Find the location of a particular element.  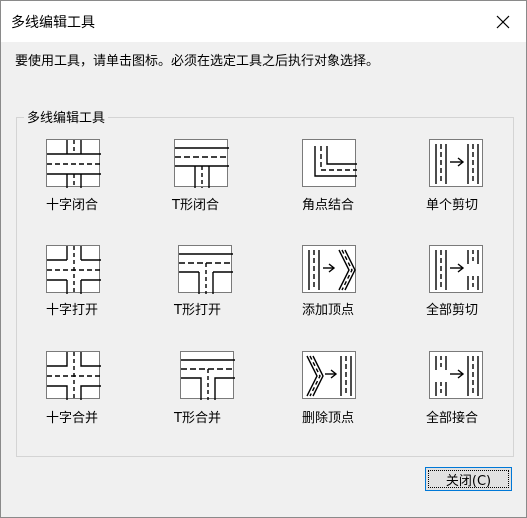

cut-single-icon is located at coordinates (456, 163).